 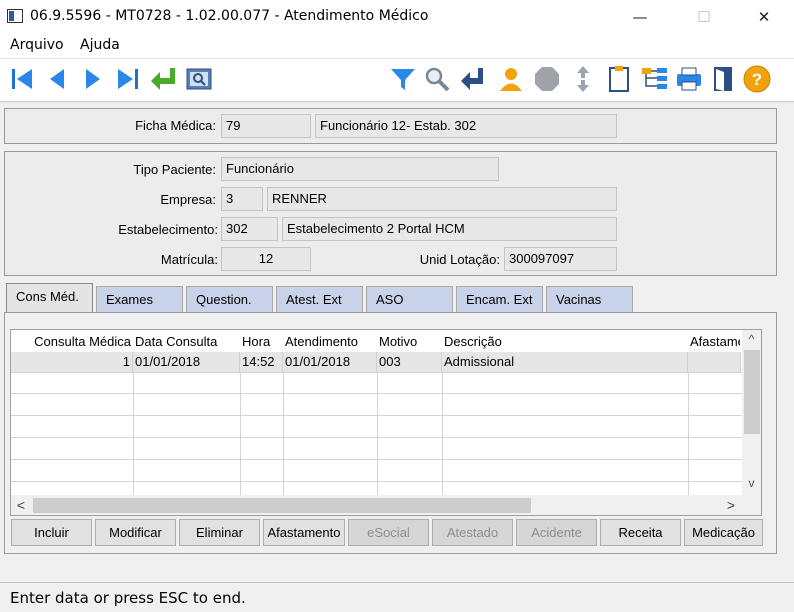 What do you see at coordinates (589, 299) in the screenshot?
I see `tab-vacinas: Vacinas` at bounding box center [589, 299].